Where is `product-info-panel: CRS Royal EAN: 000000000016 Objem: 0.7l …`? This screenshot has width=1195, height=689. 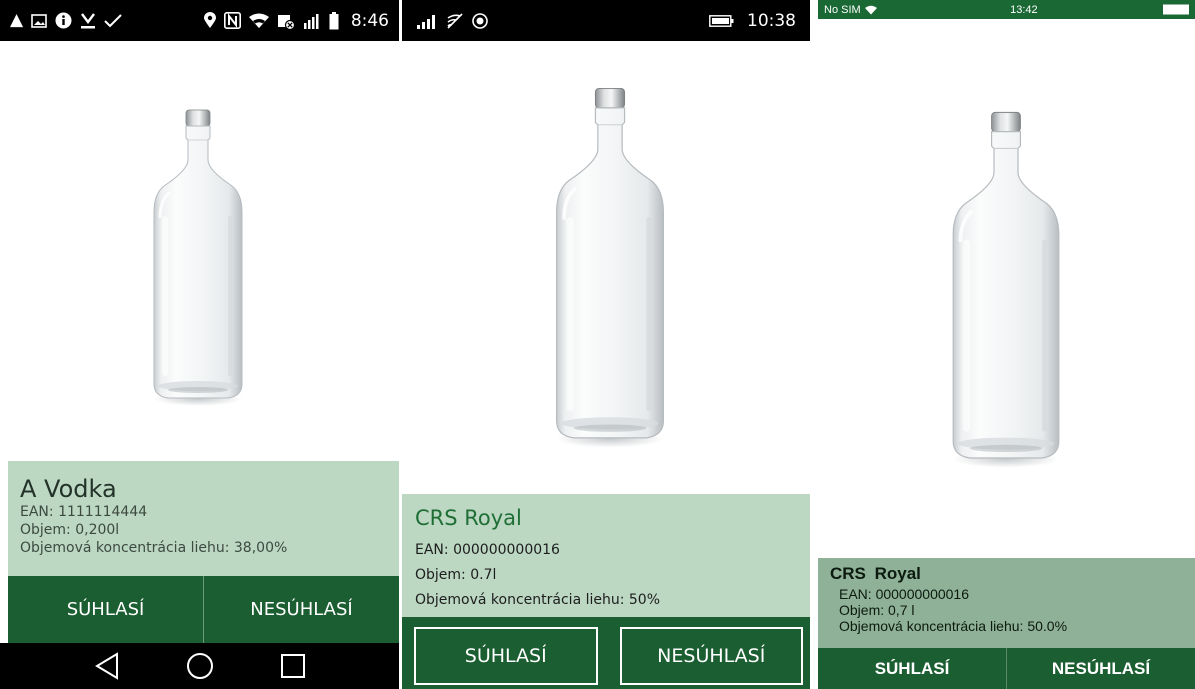 product-info-panel: CRS Royal EAN: 000000000016 Objem: 0.7l … is located at coordinates (606, 555).